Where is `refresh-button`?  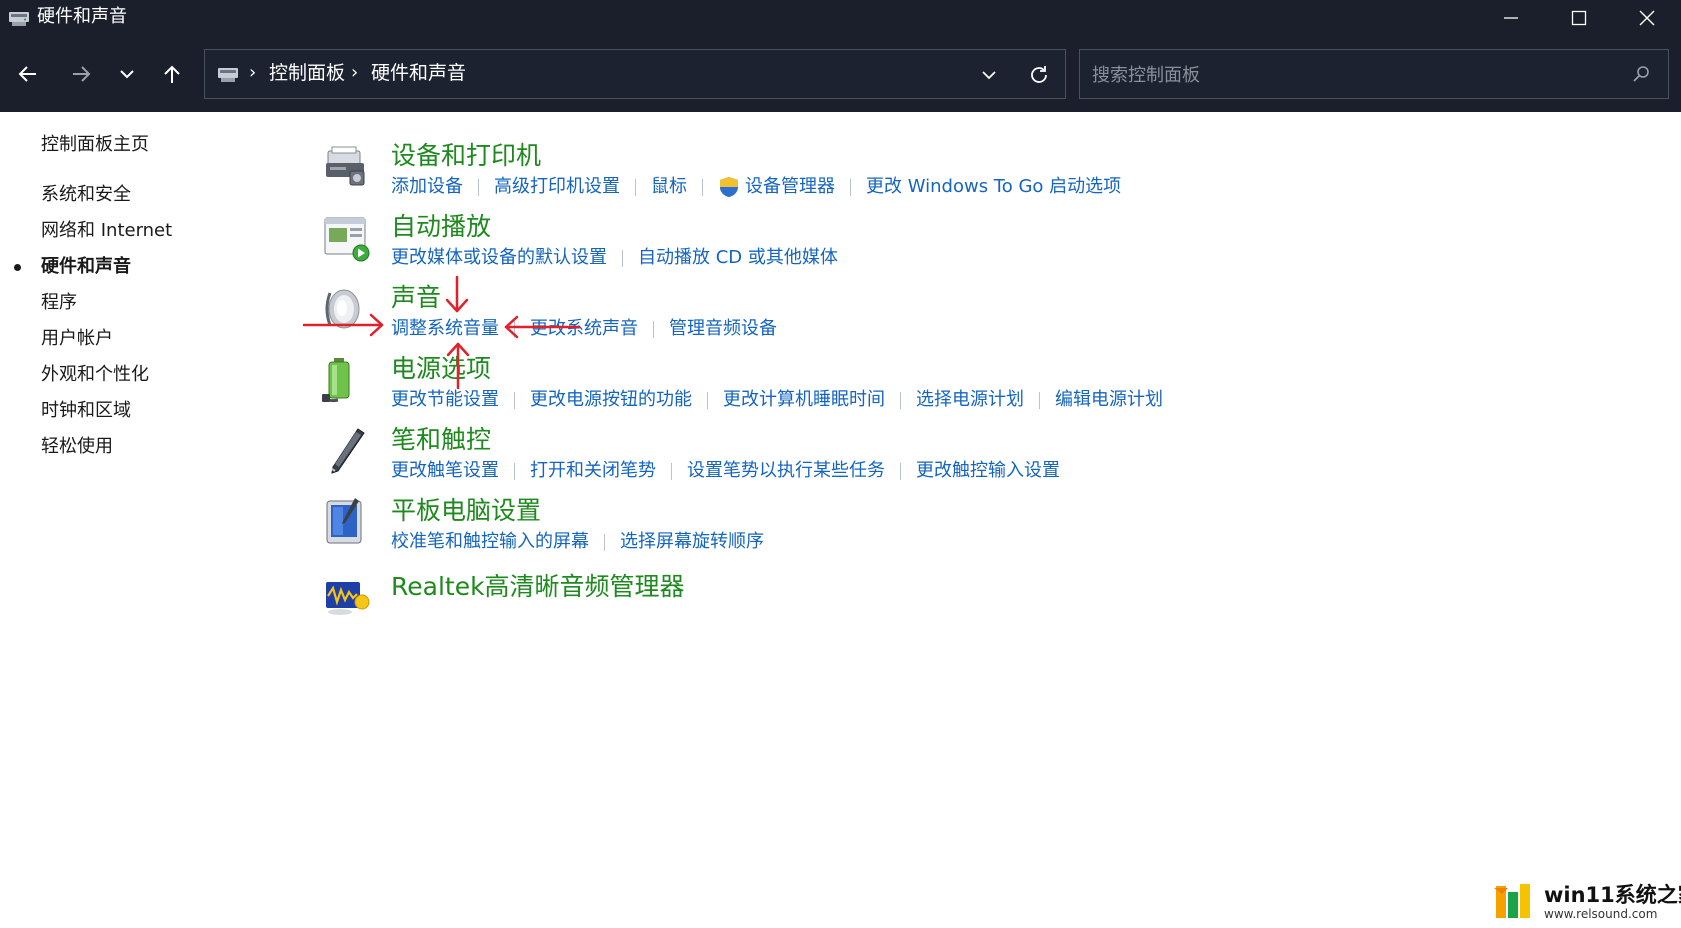 refresh-button is located at coordinates (1039, 75).